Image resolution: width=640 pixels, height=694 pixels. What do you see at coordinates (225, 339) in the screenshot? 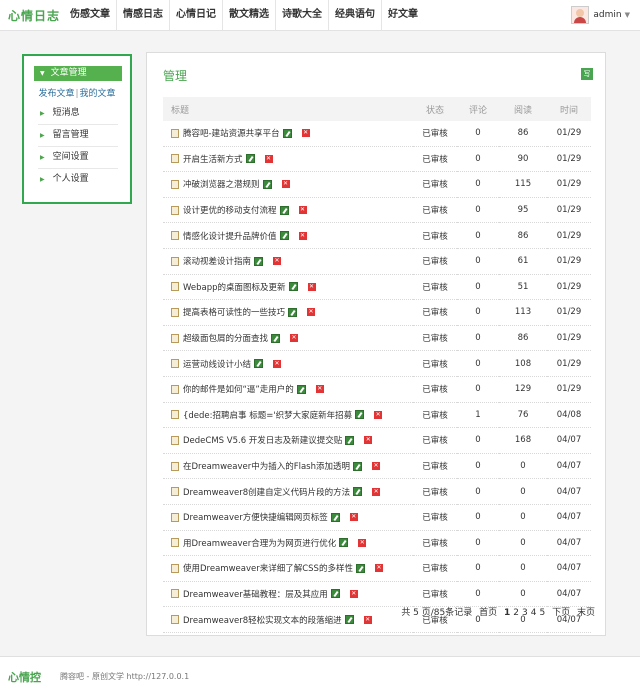
I see `article-title-link: 超级面包屑的分面查找` at bounding box center [225, 339].